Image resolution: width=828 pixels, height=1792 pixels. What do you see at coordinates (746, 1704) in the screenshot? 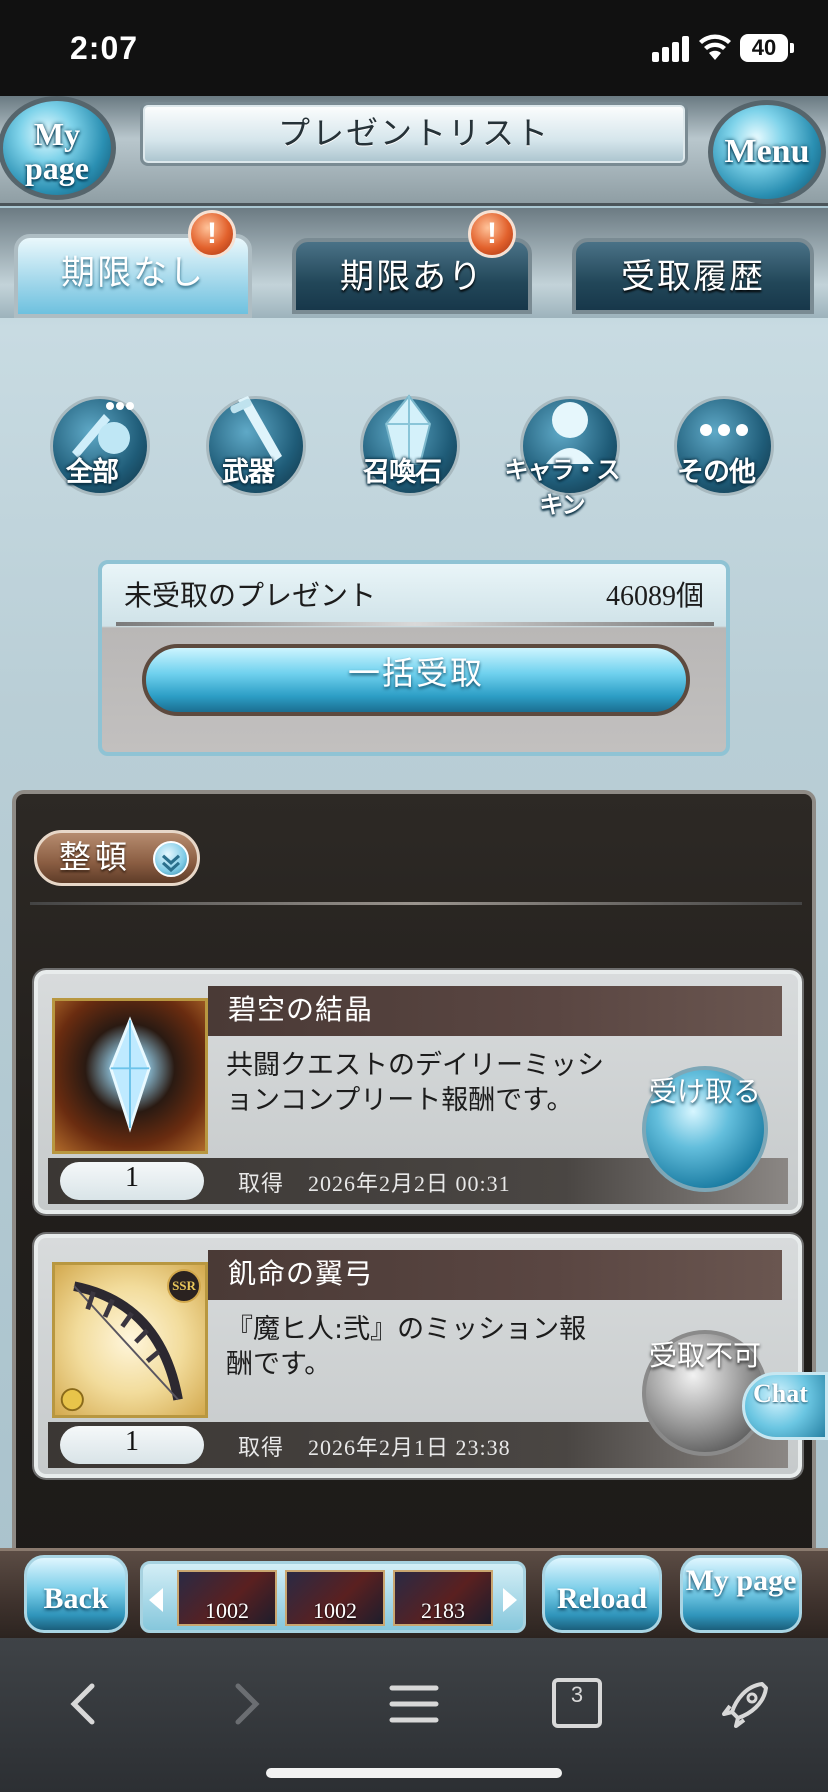
I see `rocket-icon` at bounding box center [746, 1704].